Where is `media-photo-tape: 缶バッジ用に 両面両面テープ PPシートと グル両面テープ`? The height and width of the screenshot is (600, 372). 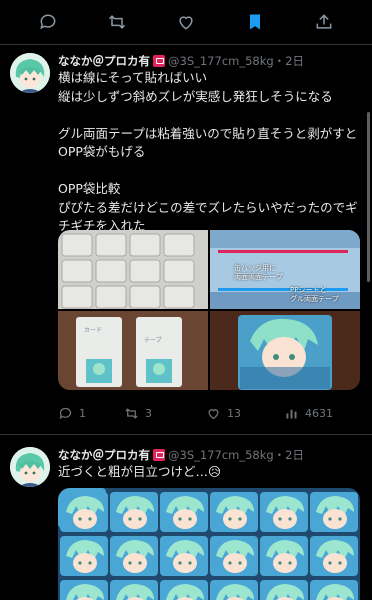 media-photo-tape: 缶バッジ用に 両面両面テープ PPシートと グル両面テープ is located at coordinates (285, 269).